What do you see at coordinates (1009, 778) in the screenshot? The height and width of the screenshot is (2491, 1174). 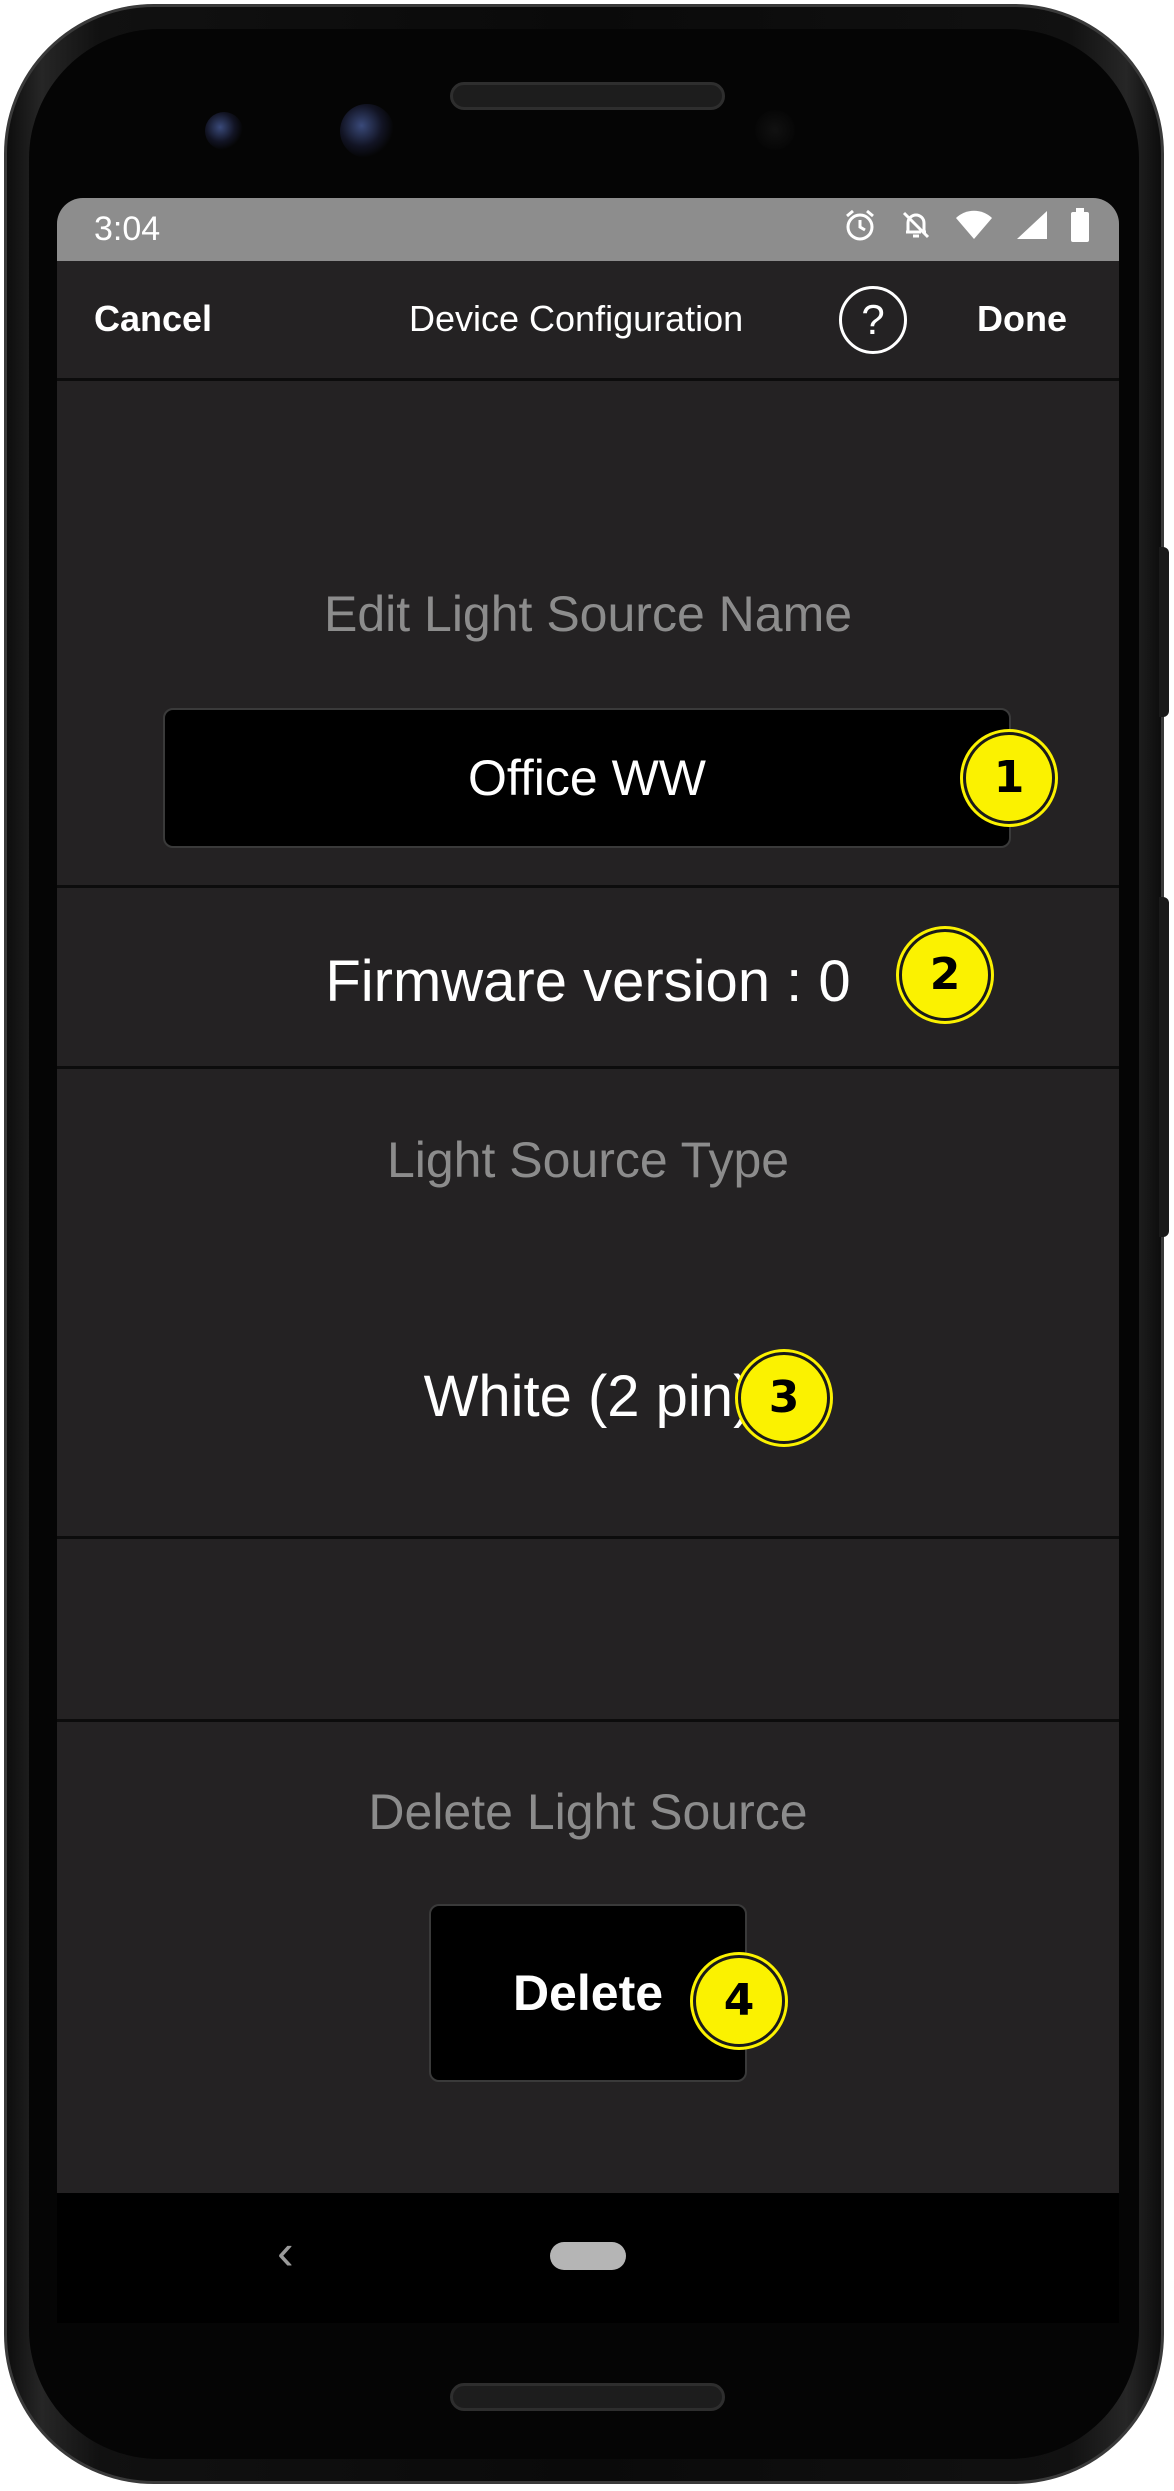 I see `callout-marker-1: 1` at bounding box center [1009, 778].